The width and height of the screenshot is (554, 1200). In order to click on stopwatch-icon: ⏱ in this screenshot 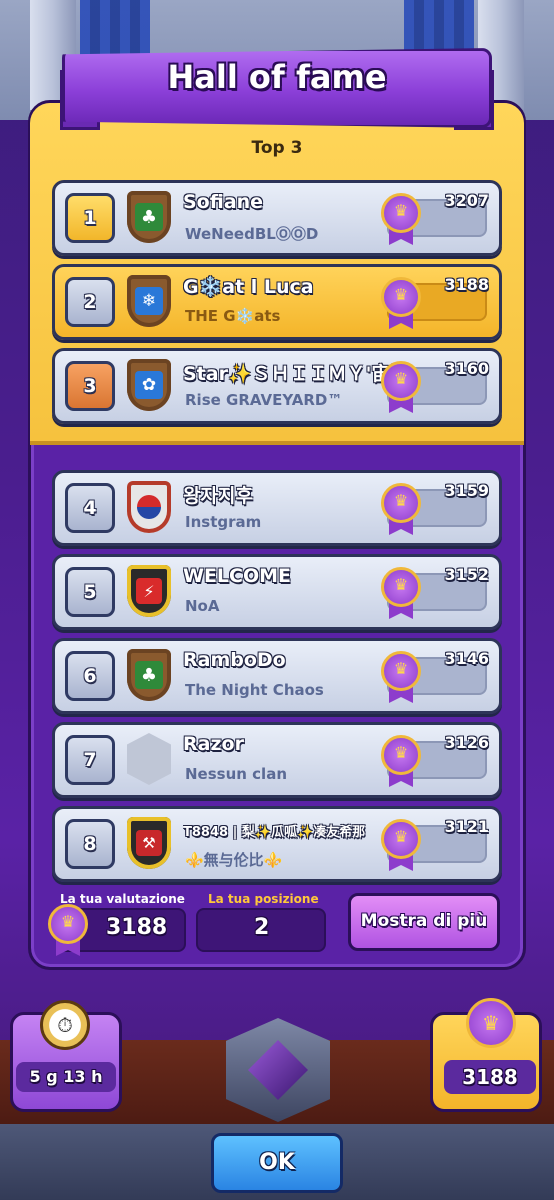, I will do `click(65, 1025)`.